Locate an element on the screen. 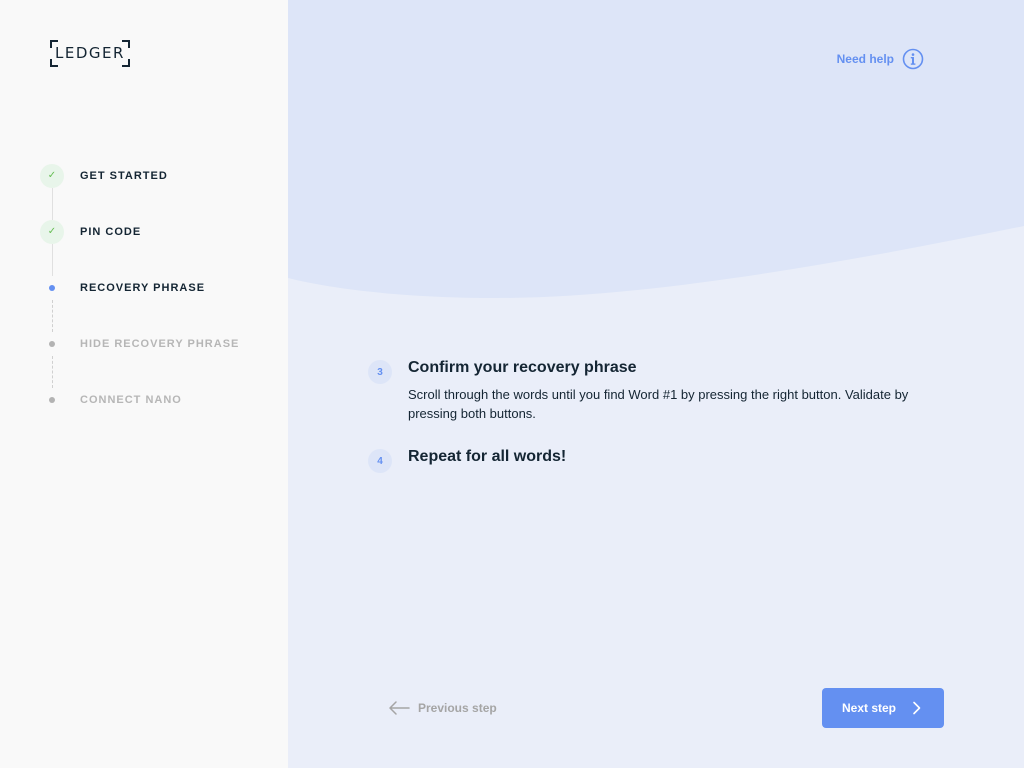  logo-text: LEDGER is located at coordinates (90, 53).